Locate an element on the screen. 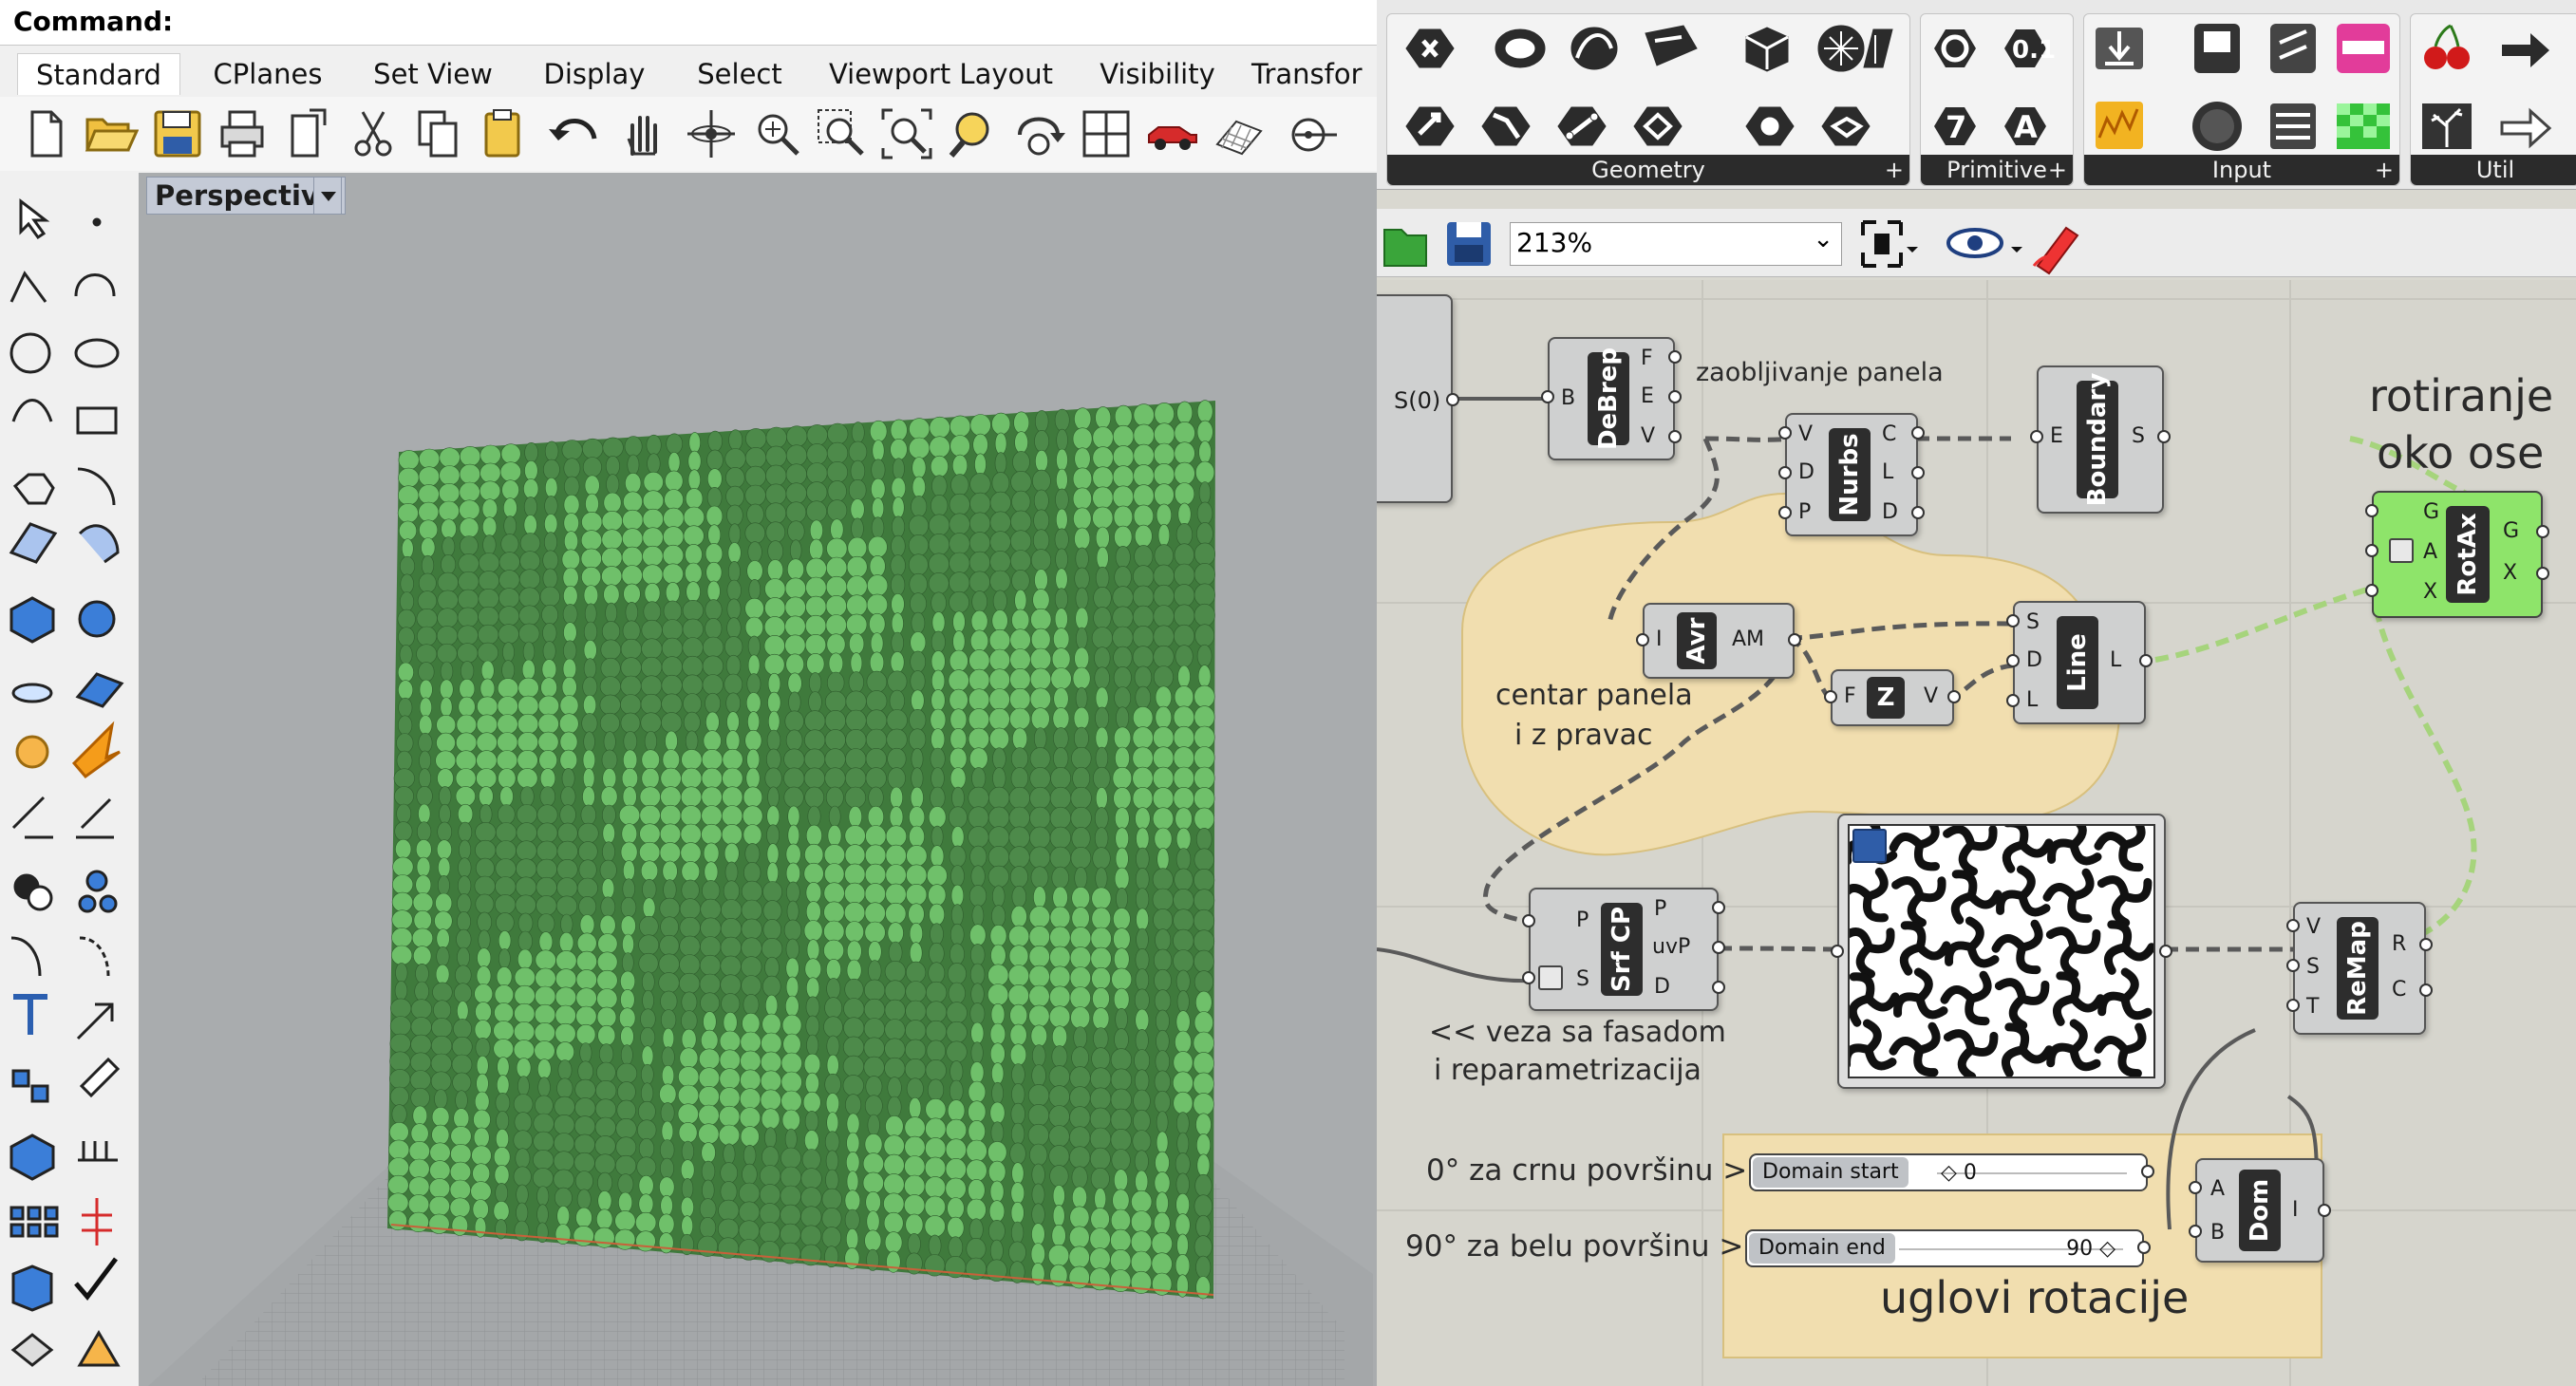 The image size is (2576, 1386). zoom-selected-icon is located at coordinates (973, 133).